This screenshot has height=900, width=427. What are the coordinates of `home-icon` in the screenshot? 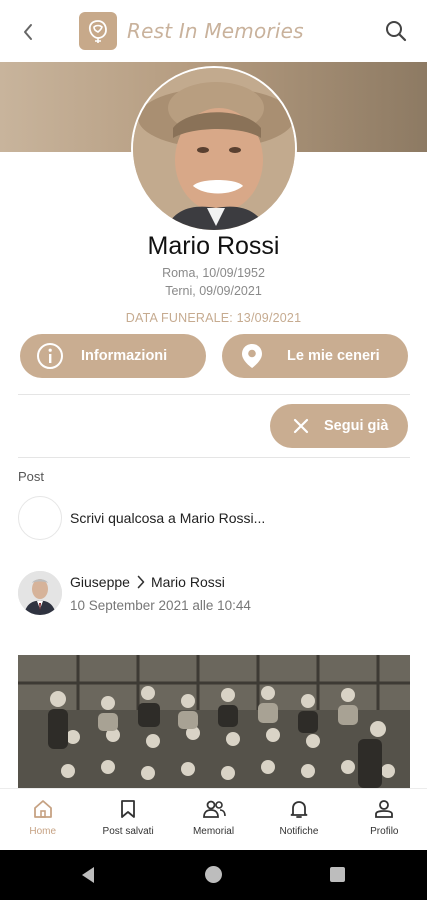 It's located at (42, 809).